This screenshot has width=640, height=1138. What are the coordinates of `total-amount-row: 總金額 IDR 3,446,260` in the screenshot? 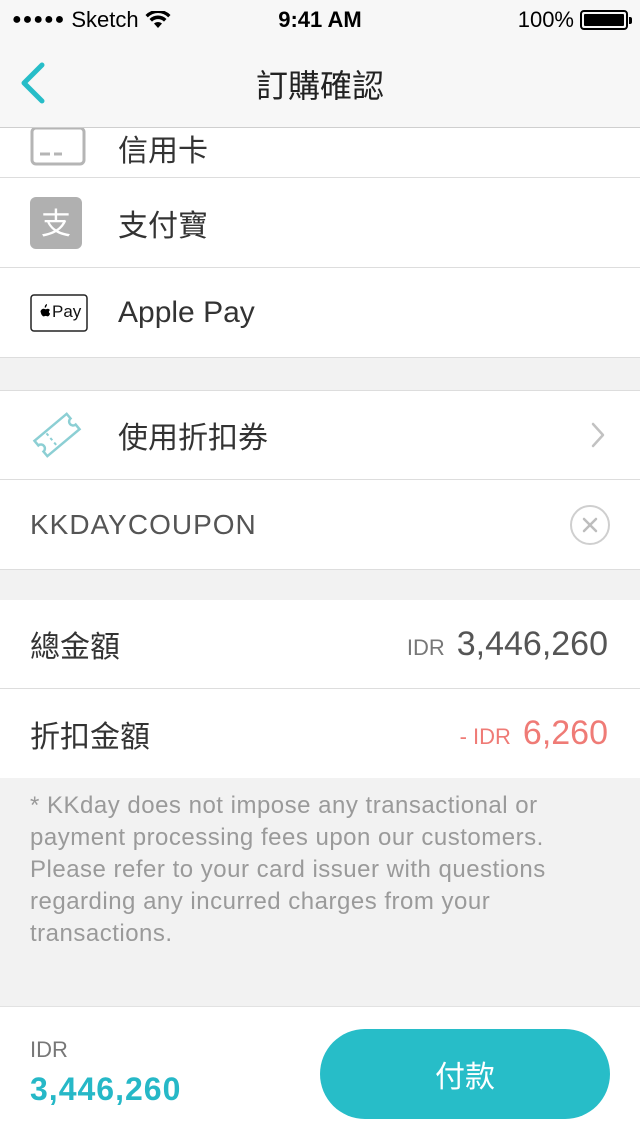 It's located at (320, 644).